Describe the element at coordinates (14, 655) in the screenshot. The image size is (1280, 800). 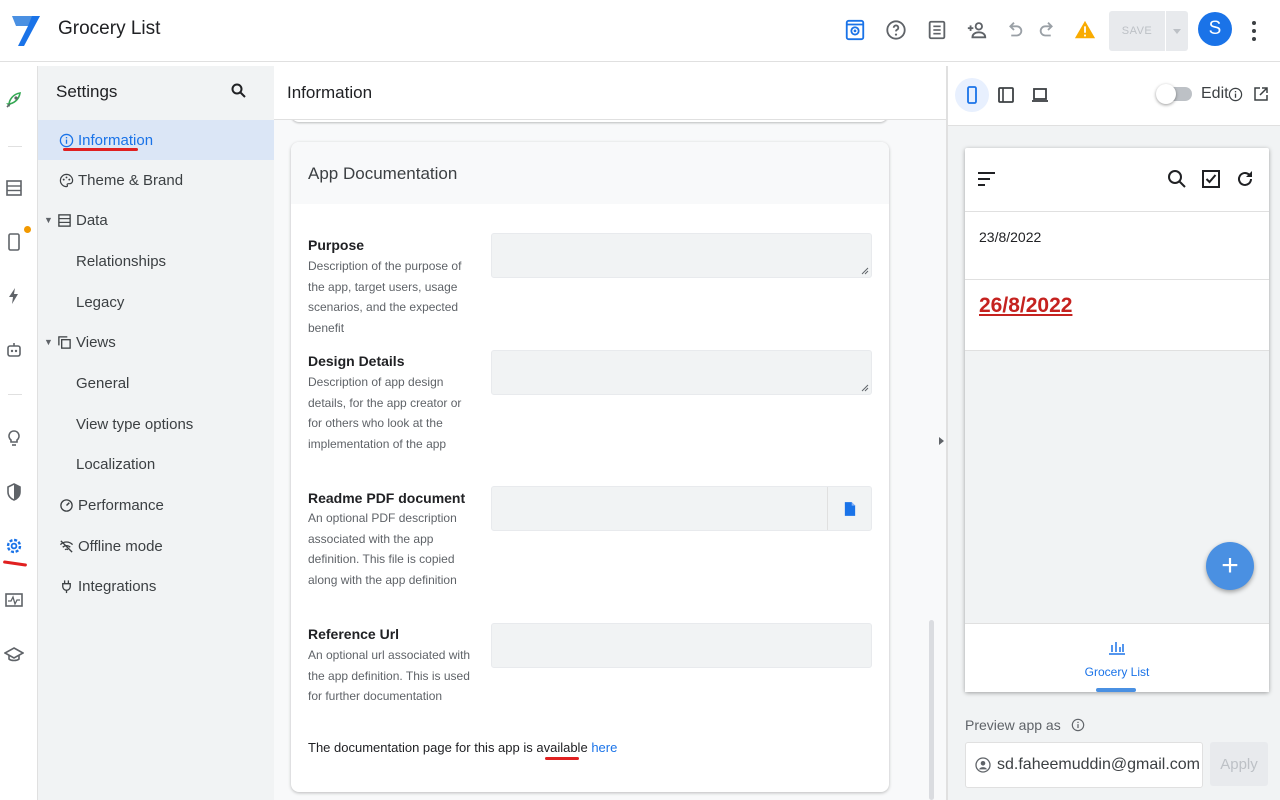
I see `graduation-icon` at that location.